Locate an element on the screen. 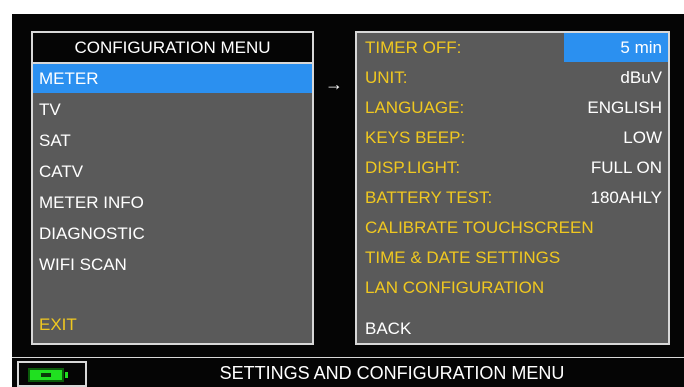  setting-row-keys-beep: KEYS BEEP: LOW is located at coordinates (512, 137).